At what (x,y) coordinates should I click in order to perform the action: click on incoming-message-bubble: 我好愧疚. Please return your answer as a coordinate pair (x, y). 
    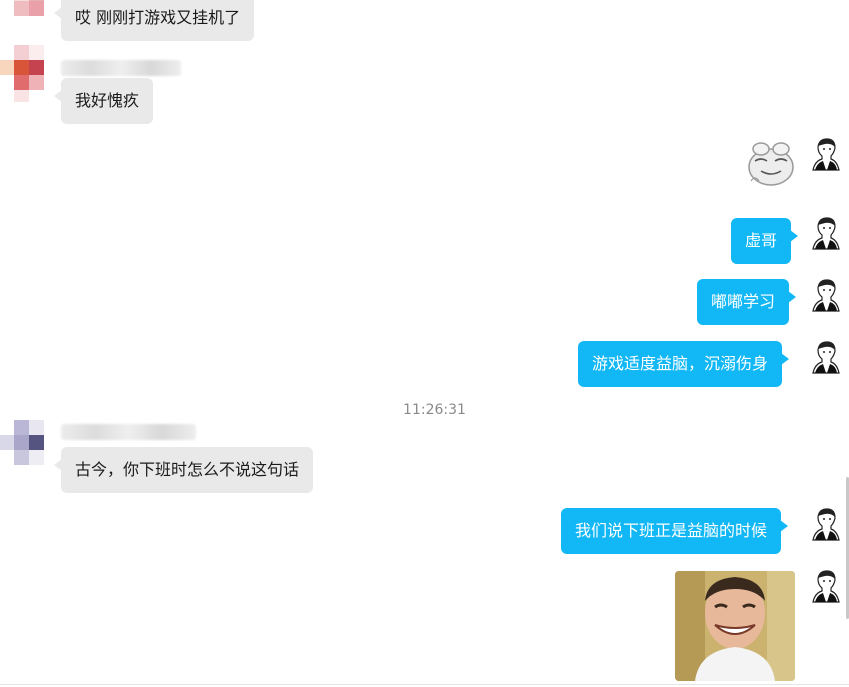
    Looking at the image, I should click on (103, 101).